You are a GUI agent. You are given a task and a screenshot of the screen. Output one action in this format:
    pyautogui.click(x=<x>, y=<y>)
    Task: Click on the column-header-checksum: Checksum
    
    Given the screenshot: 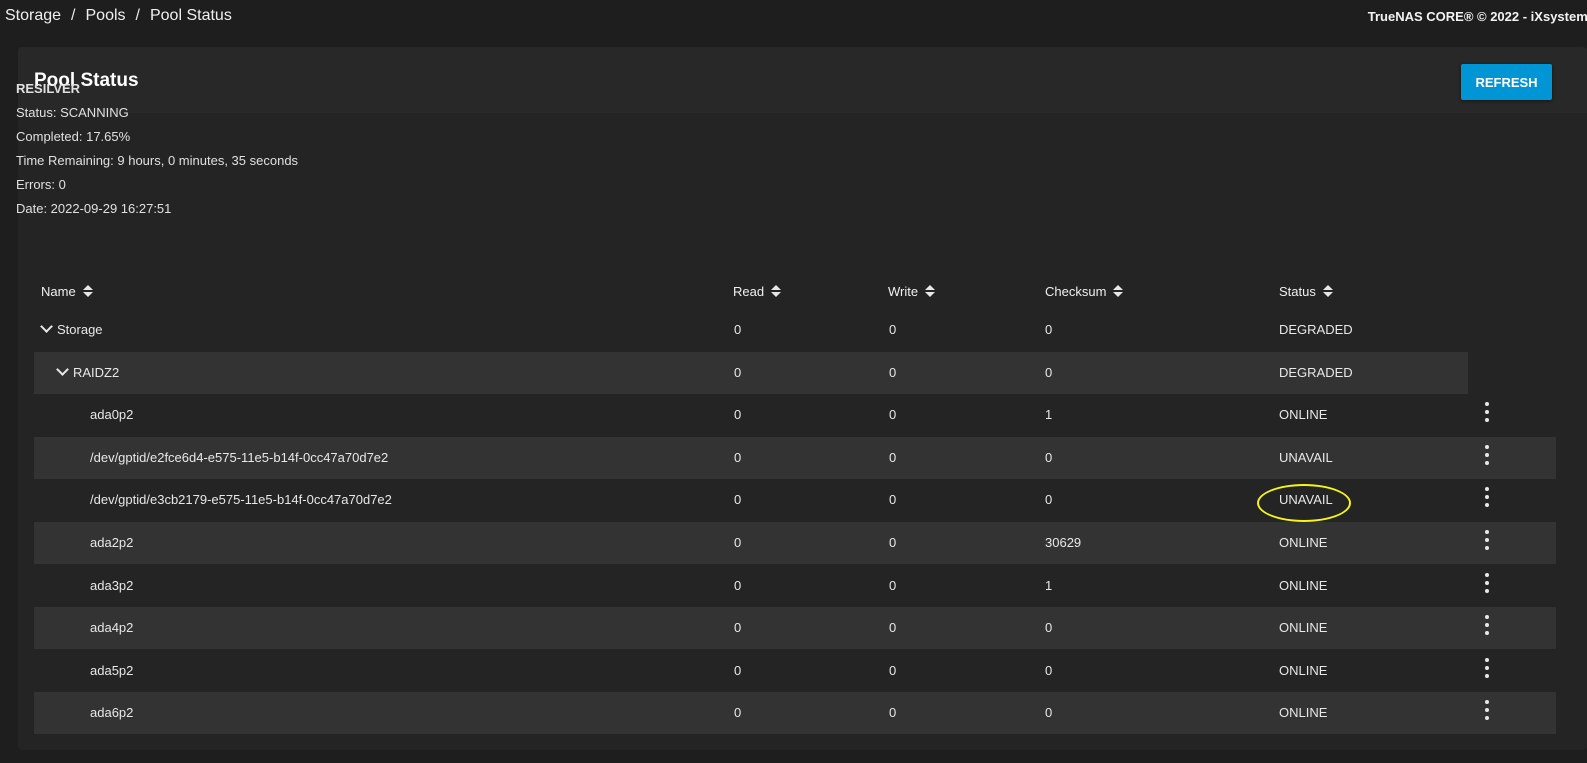 What is the action you would take?
    pyautogui.click(x=1084, y=291)
    